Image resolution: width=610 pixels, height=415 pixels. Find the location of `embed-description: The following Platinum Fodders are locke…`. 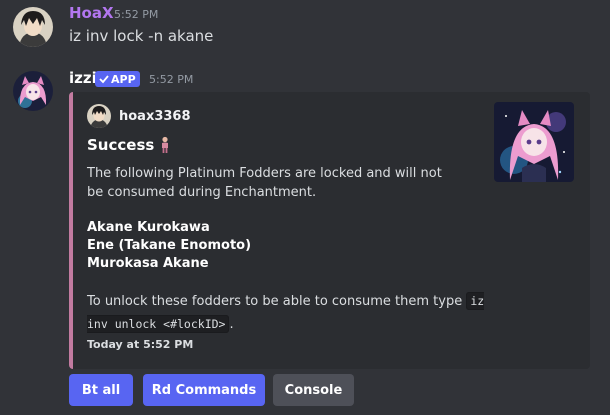

embed-description: The following Platinum Fodders are locke… is located at coordinates (264, 183).